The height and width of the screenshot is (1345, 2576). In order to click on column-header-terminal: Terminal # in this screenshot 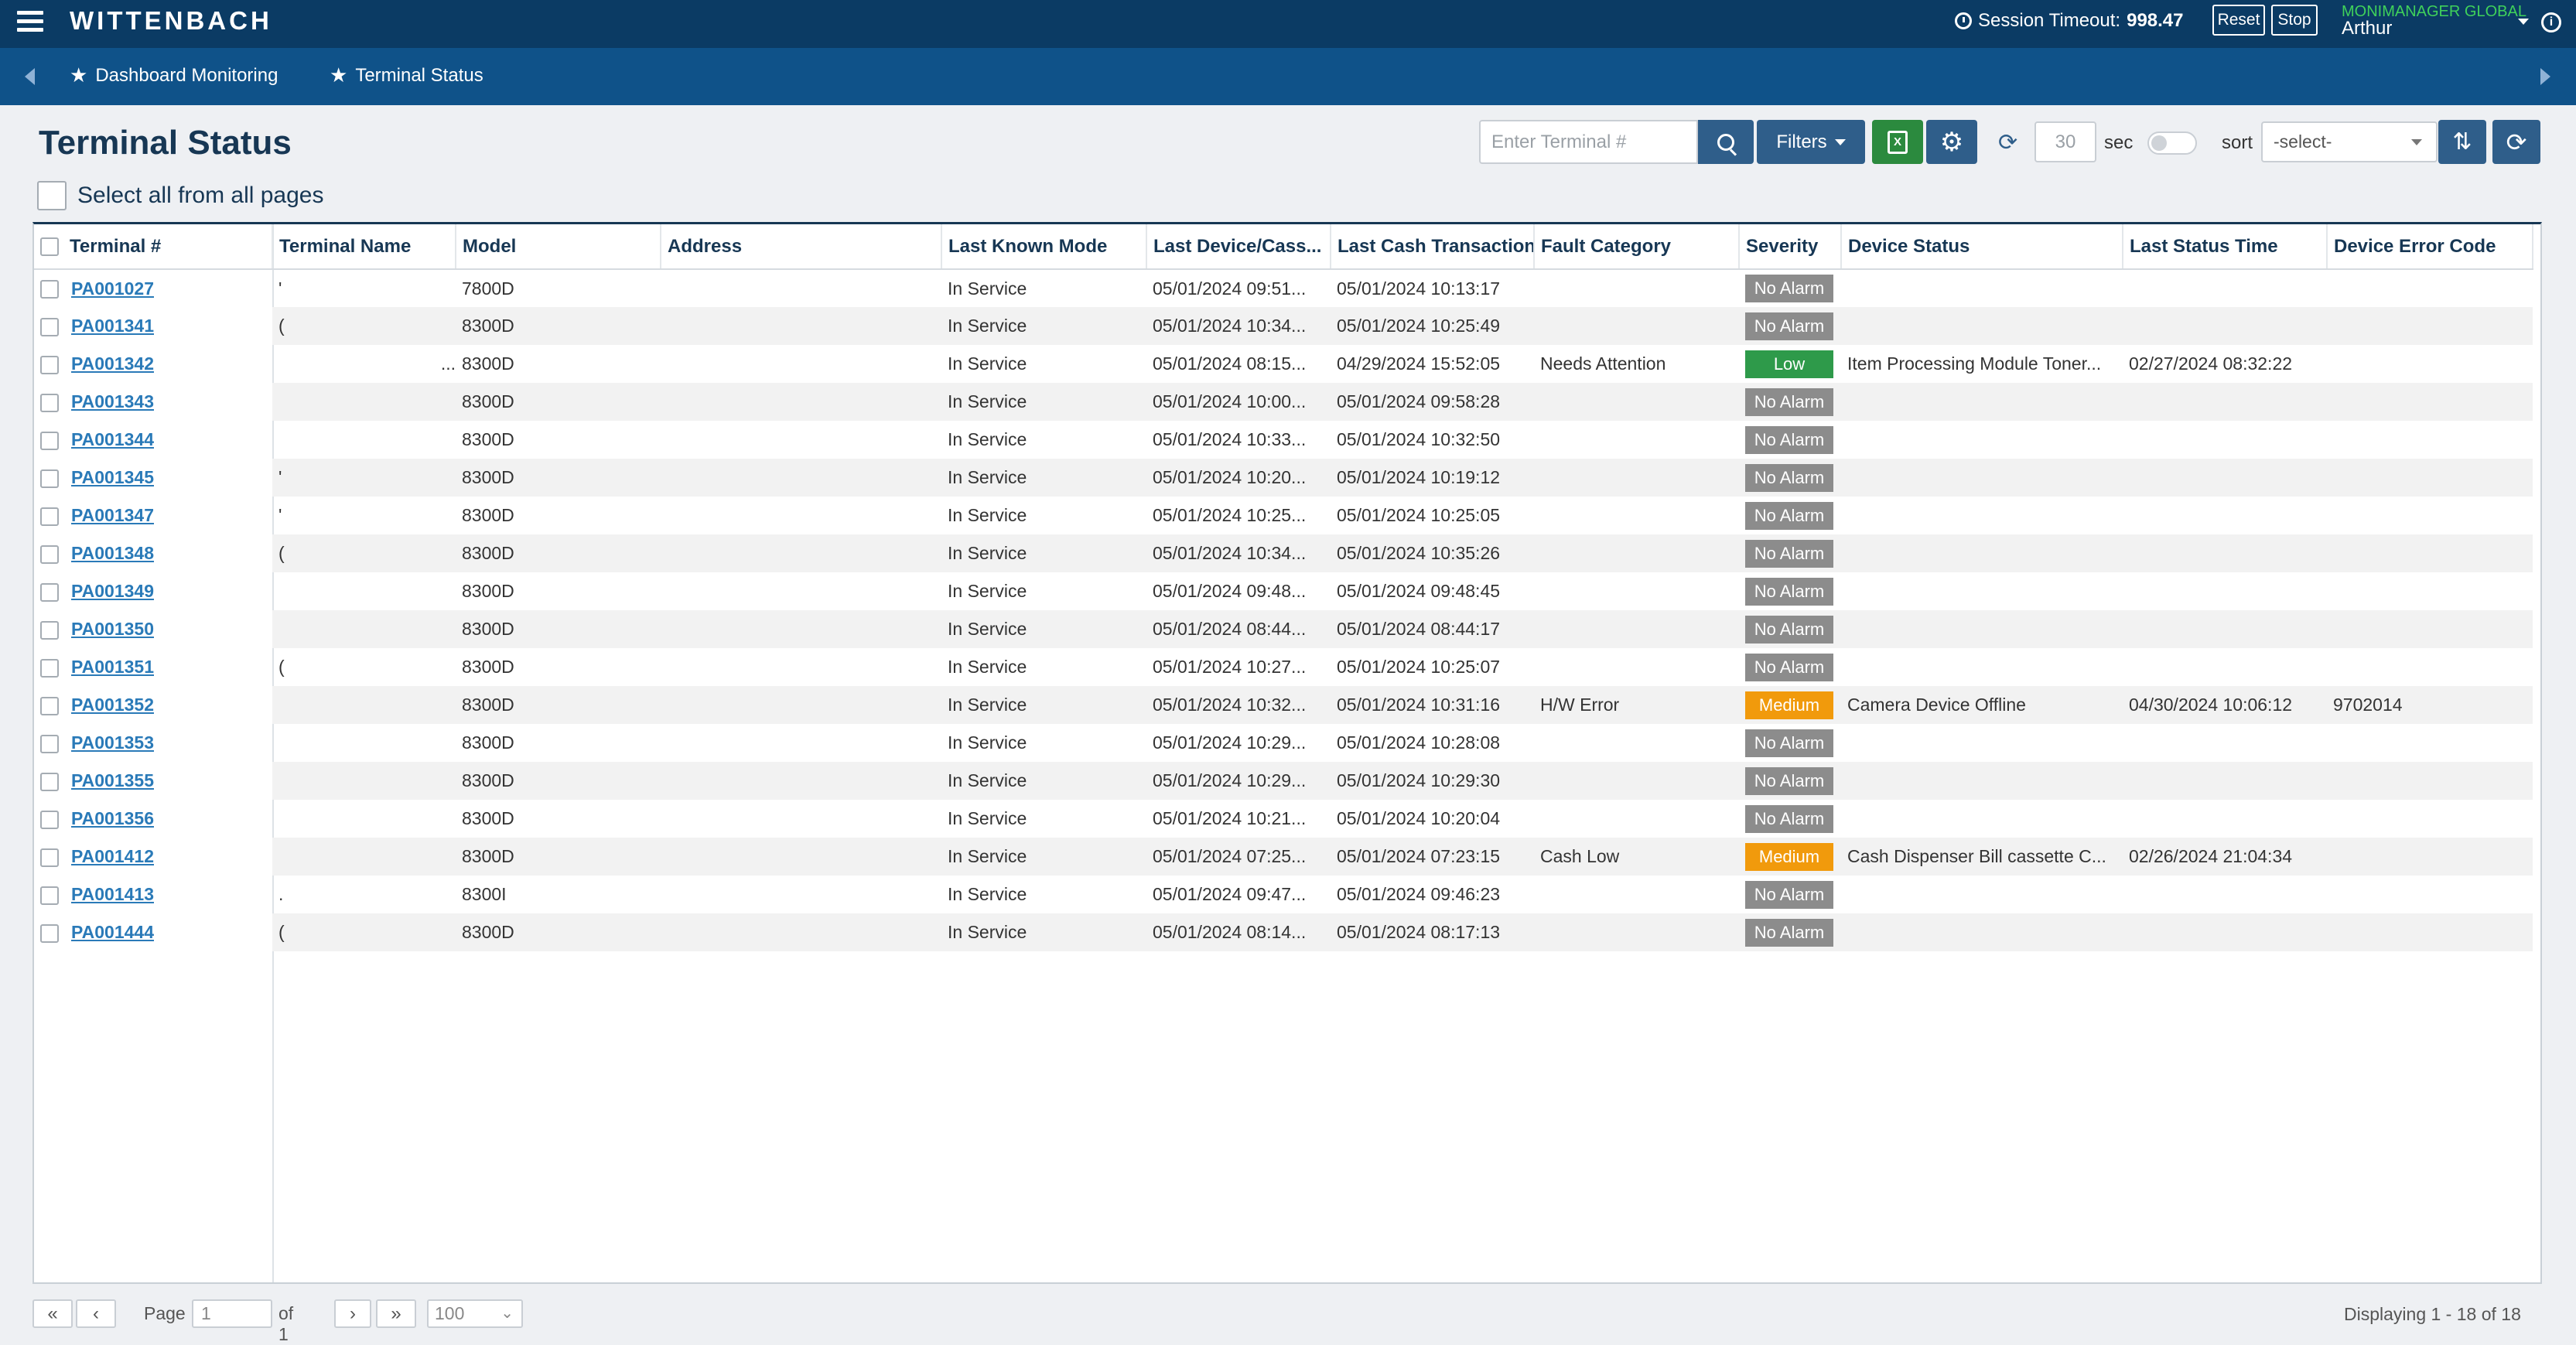, I will do `click(153, 247)`.